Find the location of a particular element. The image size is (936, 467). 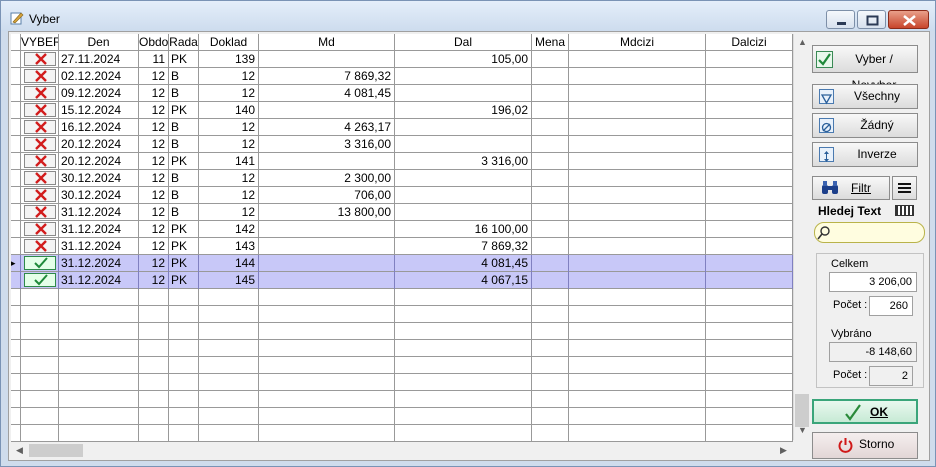

close-button is located at coordinates (908, 19).